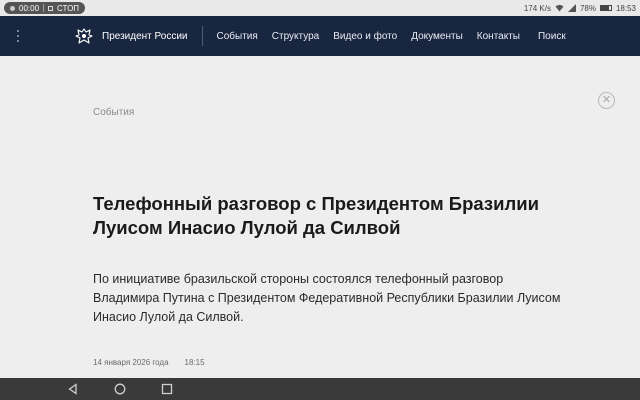  I want to click on back-button, so click(73, 389).